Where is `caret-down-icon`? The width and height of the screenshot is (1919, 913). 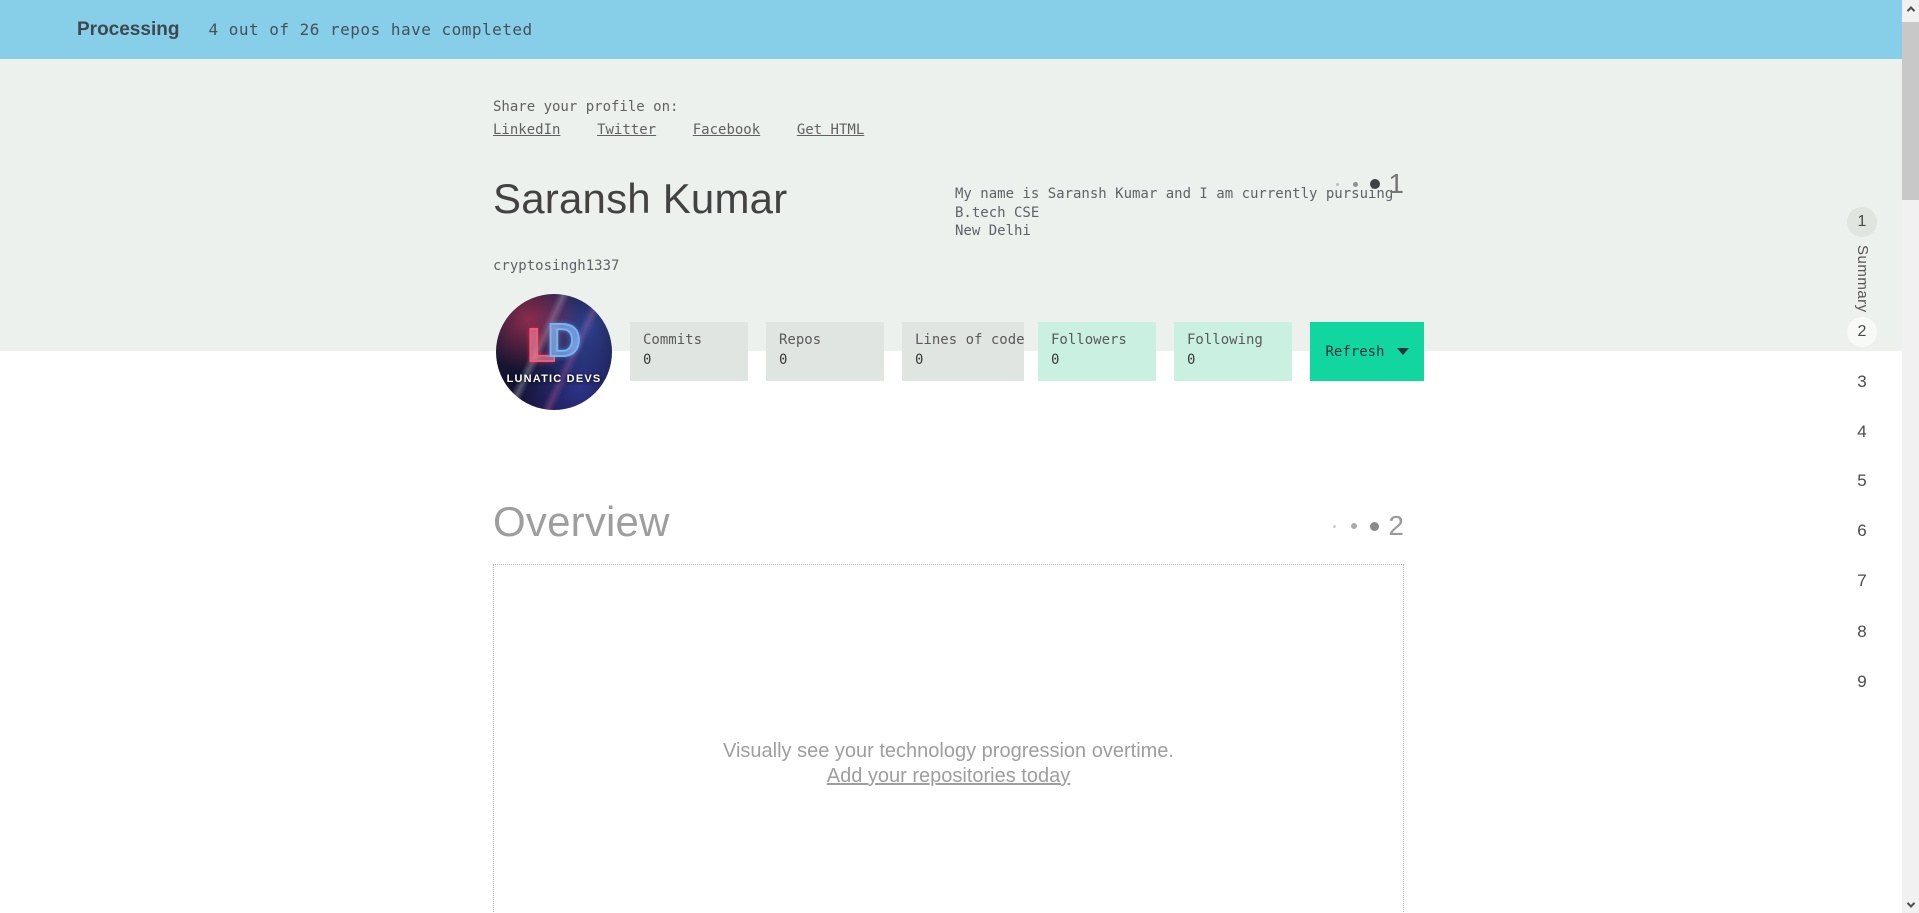
caret-down-icon is located at coordinates (1402, 351).